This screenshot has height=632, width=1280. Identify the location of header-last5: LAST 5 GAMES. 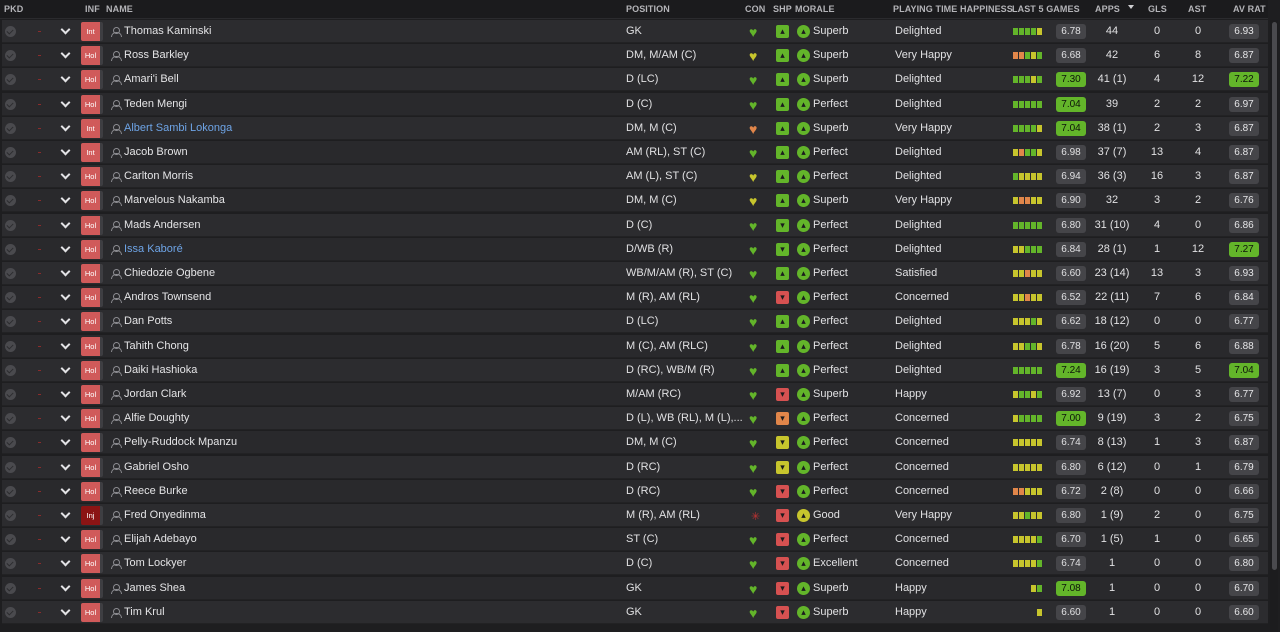
(1046, 9).